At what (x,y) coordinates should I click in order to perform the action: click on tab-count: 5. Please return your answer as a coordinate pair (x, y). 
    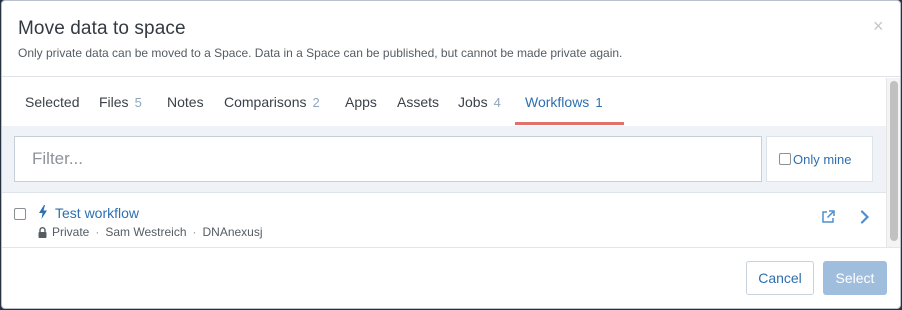
    Looking at the image, I should click on (138, 102).